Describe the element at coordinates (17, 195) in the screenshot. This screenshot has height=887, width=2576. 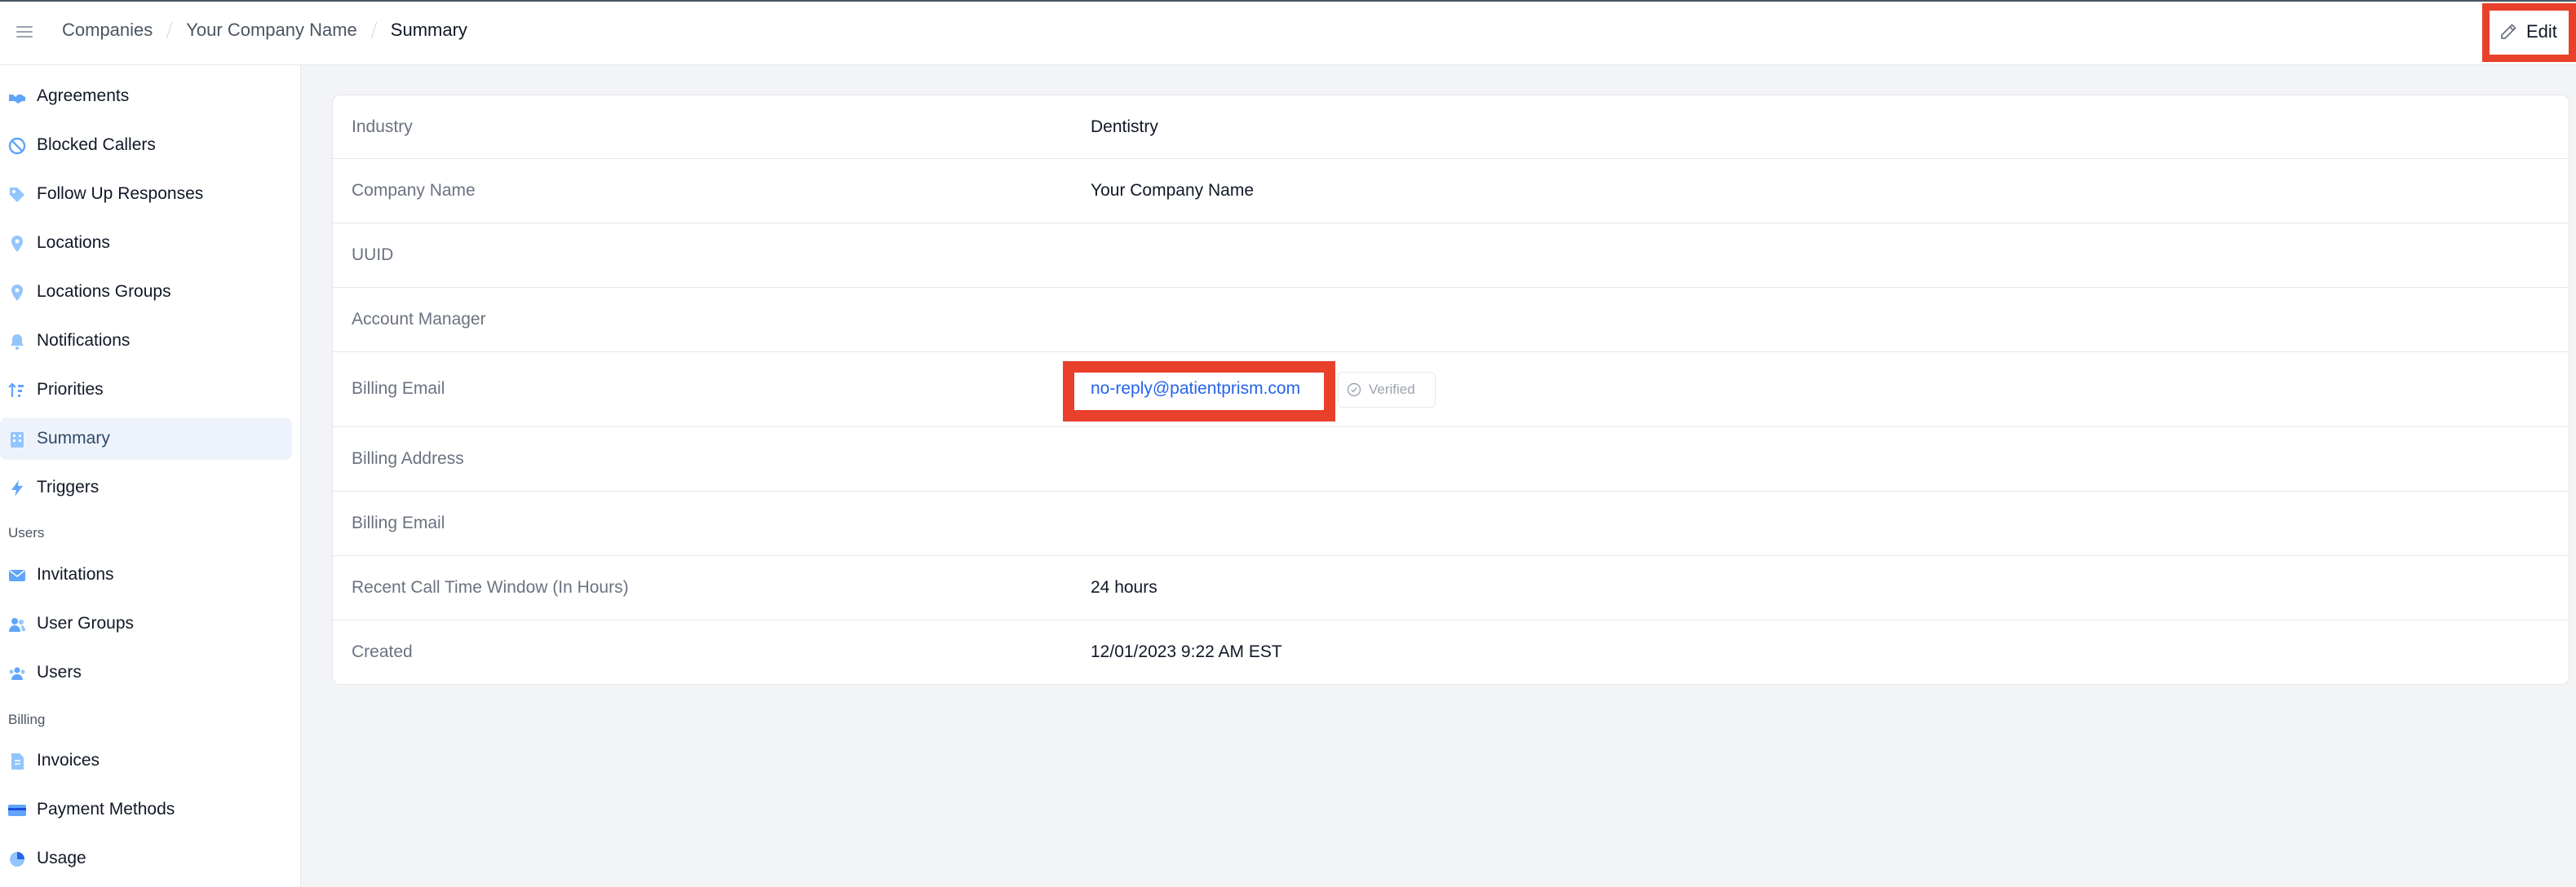
I see `tag-icon` at that location.